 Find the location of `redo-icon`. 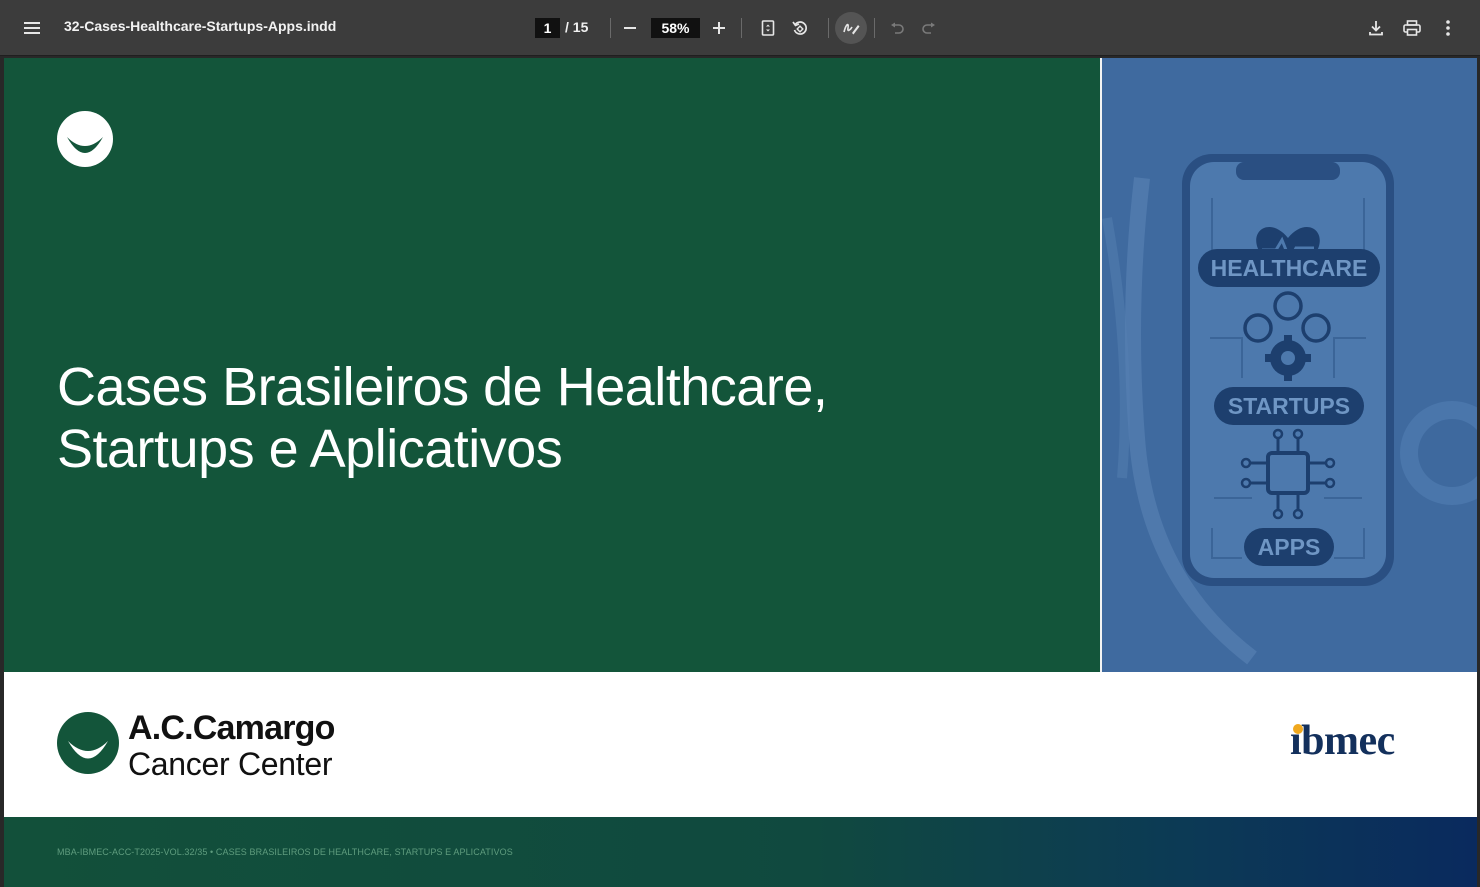

redo-icon is located at coordinates (929, 28).